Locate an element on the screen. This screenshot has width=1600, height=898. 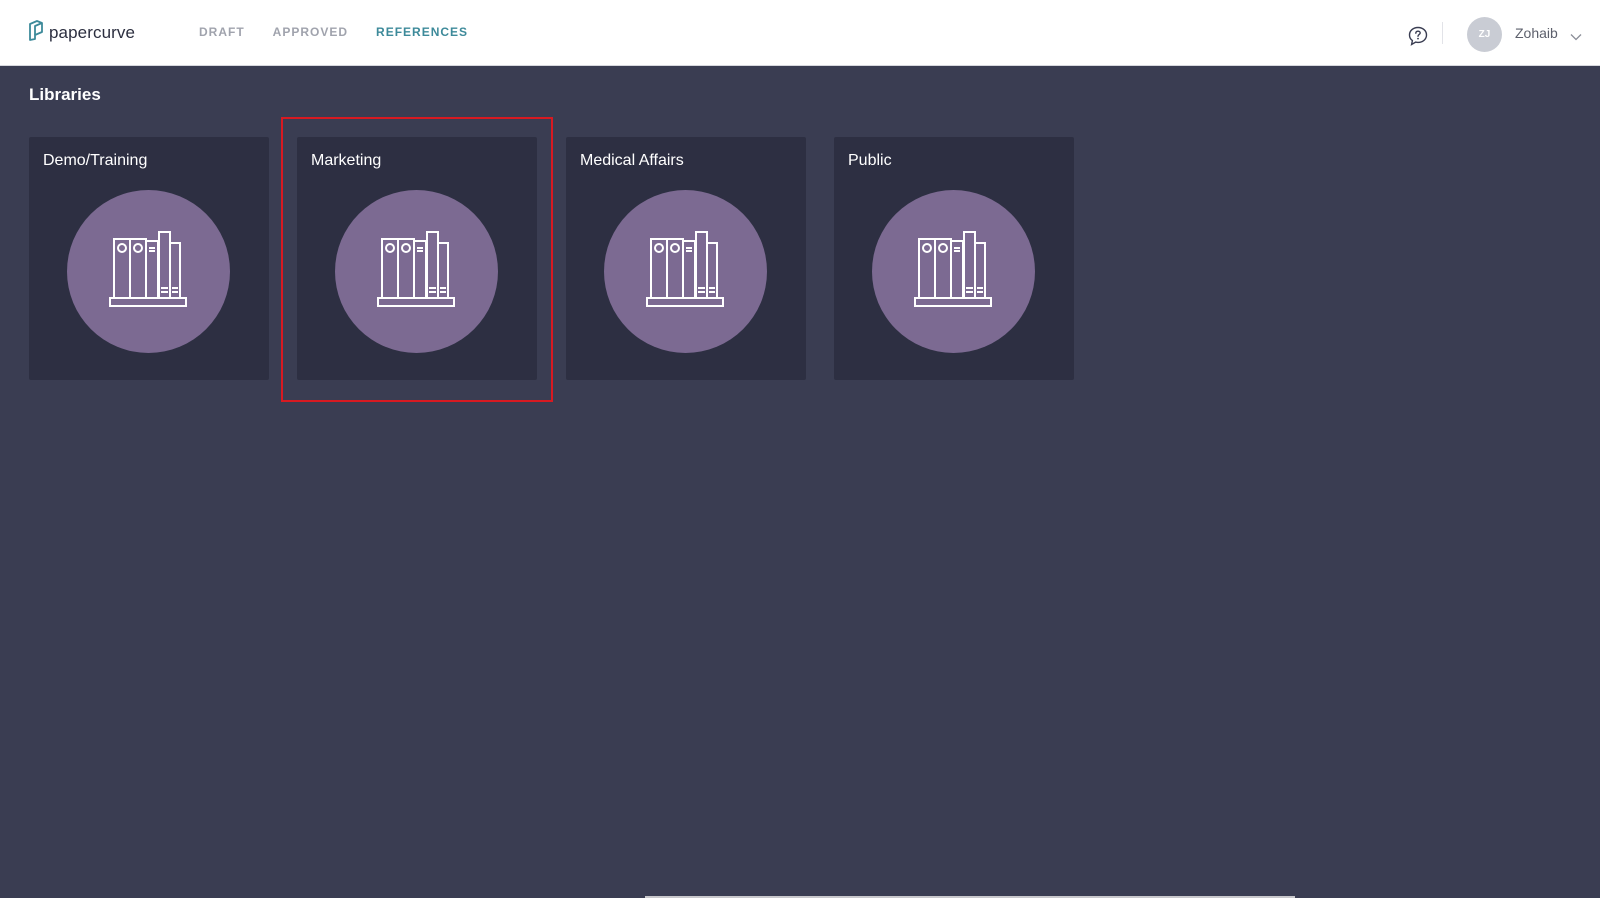
app-logo: papercurve is located at coordinates (81, 32).